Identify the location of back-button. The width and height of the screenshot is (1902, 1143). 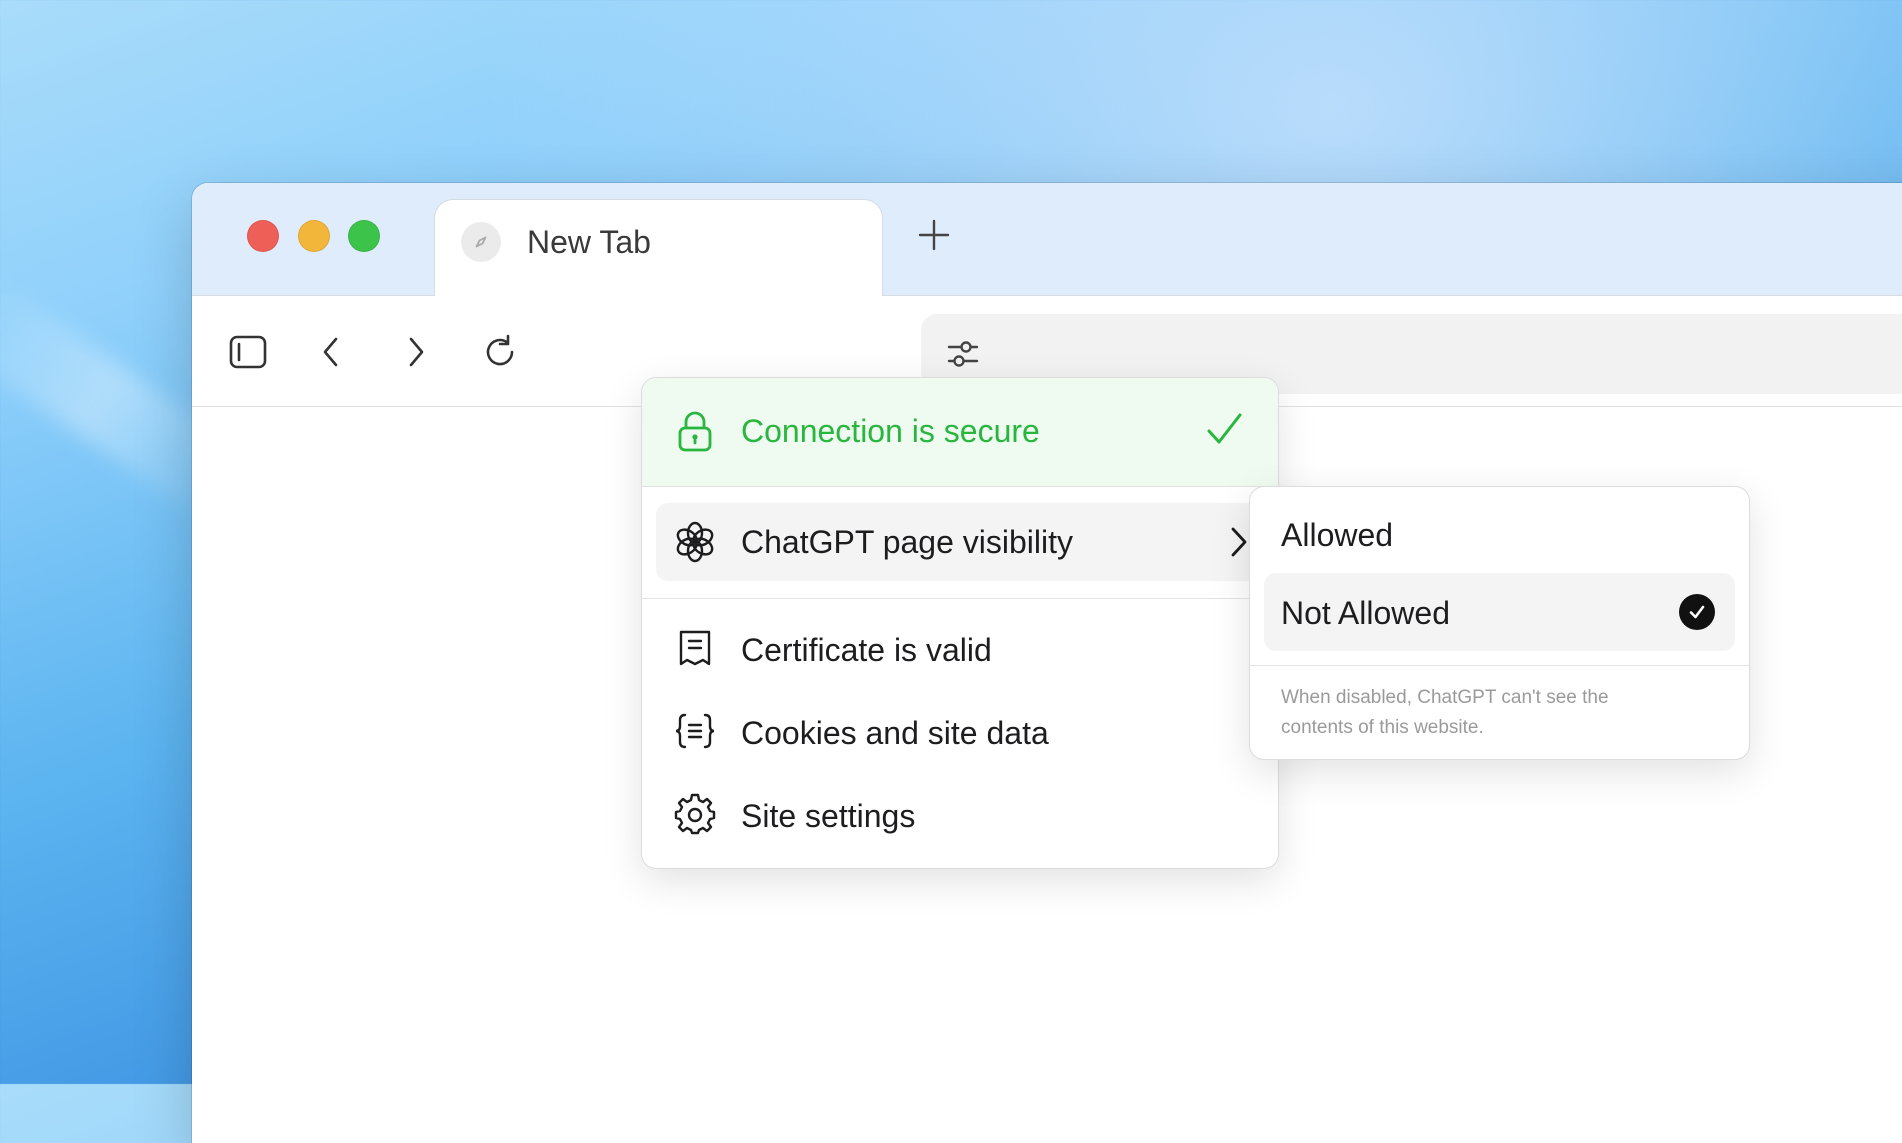
(331, 352).